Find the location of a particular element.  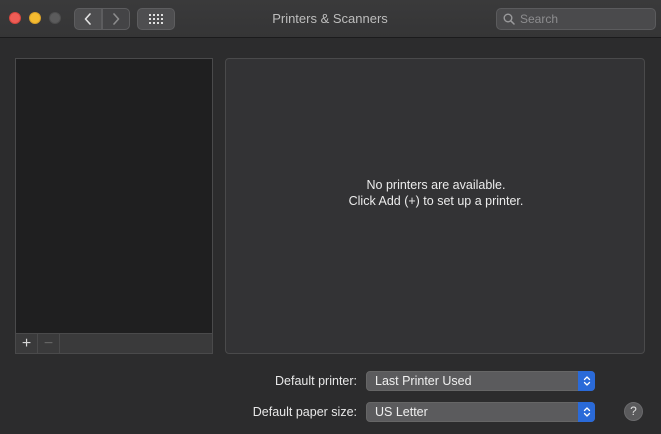

forward-button is located at coordinates (116, 19).